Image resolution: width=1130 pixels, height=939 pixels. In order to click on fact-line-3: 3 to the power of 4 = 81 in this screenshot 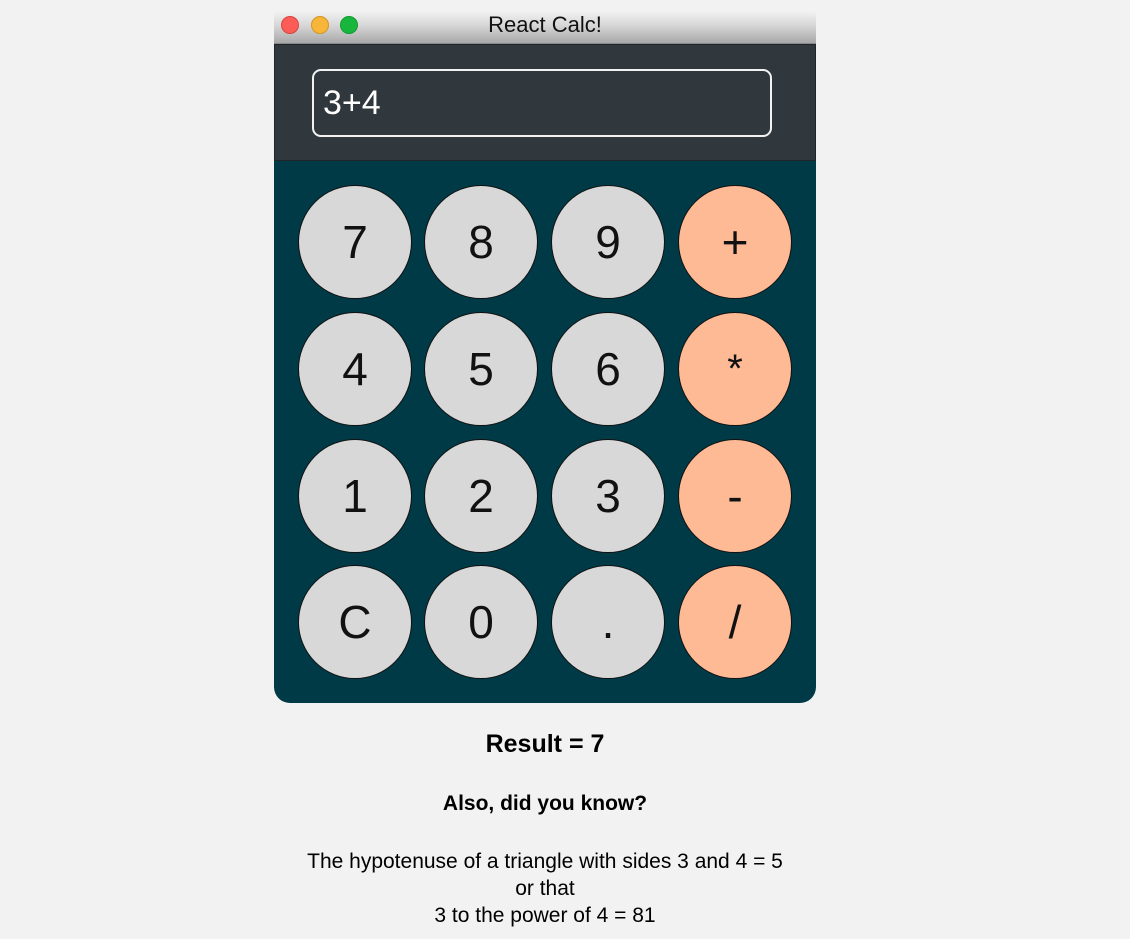, I will do `click(545, 915)`.